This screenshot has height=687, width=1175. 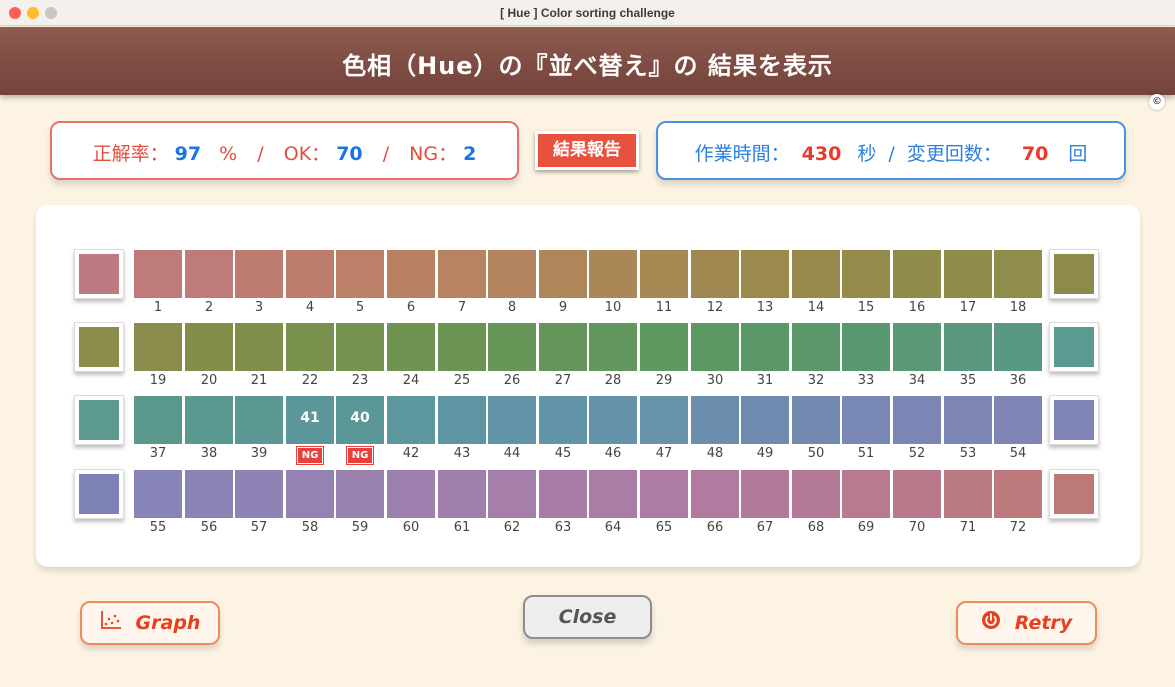 I want to click on tile-position-number: 46, so click(x=613, y=453).